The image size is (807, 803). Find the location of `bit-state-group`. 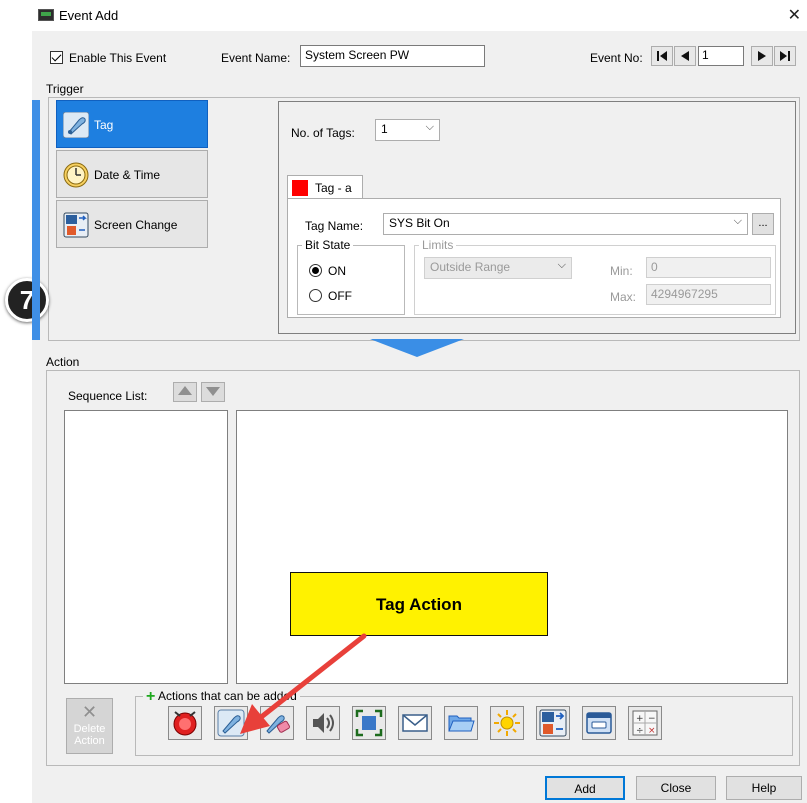

bit-state-group is located at coordinates (351, 280).